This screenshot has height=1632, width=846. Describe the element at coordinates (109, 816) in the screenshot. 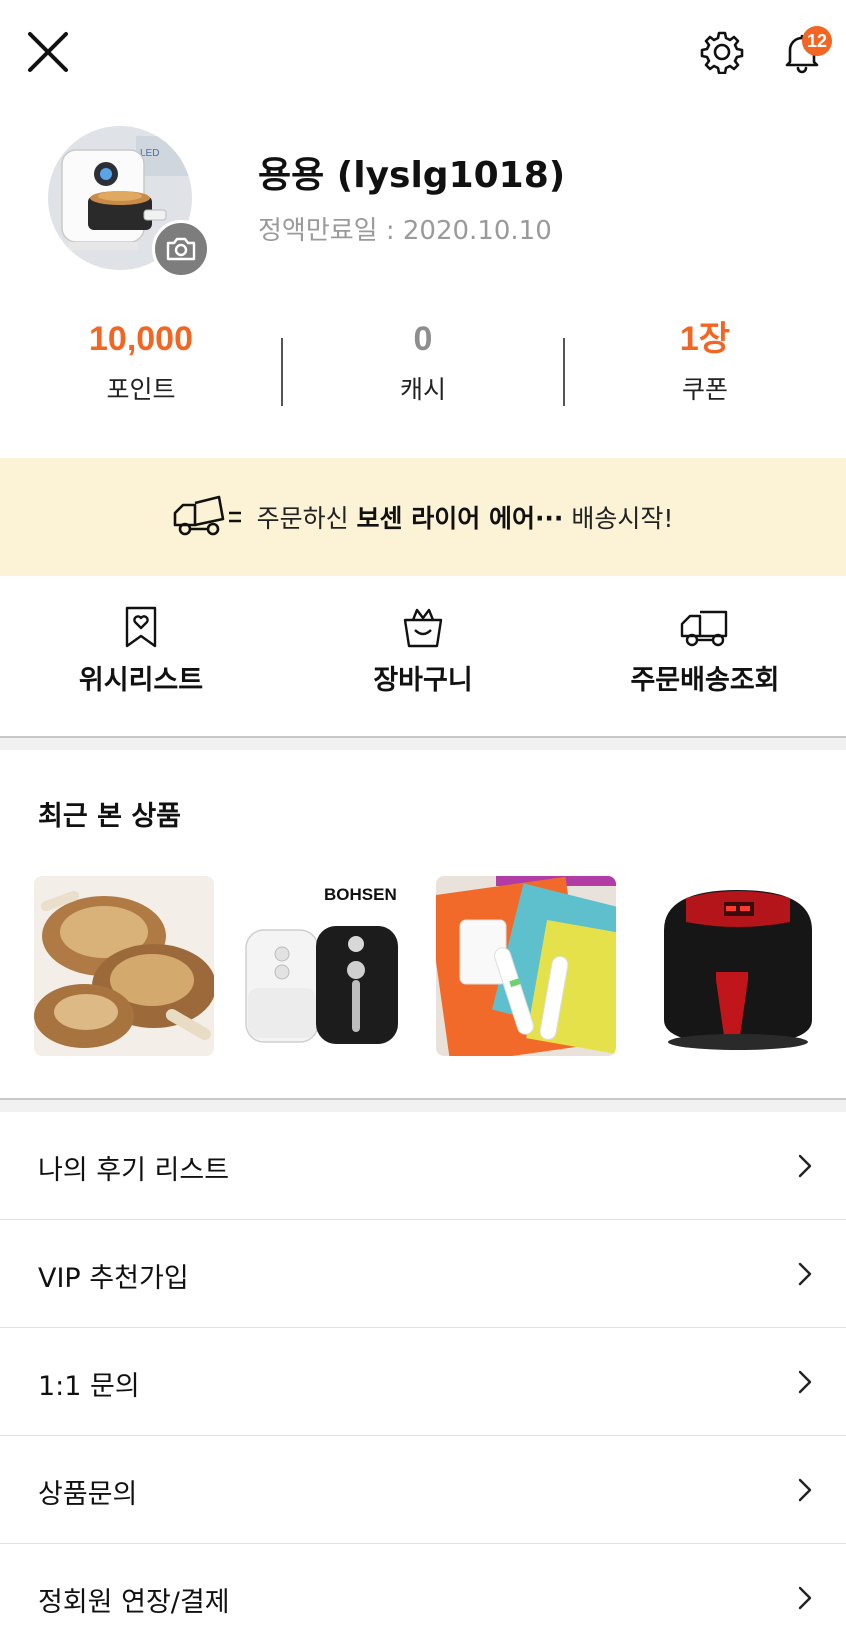

I see `recently-viewed-title: 최근 본 상품` at that location.